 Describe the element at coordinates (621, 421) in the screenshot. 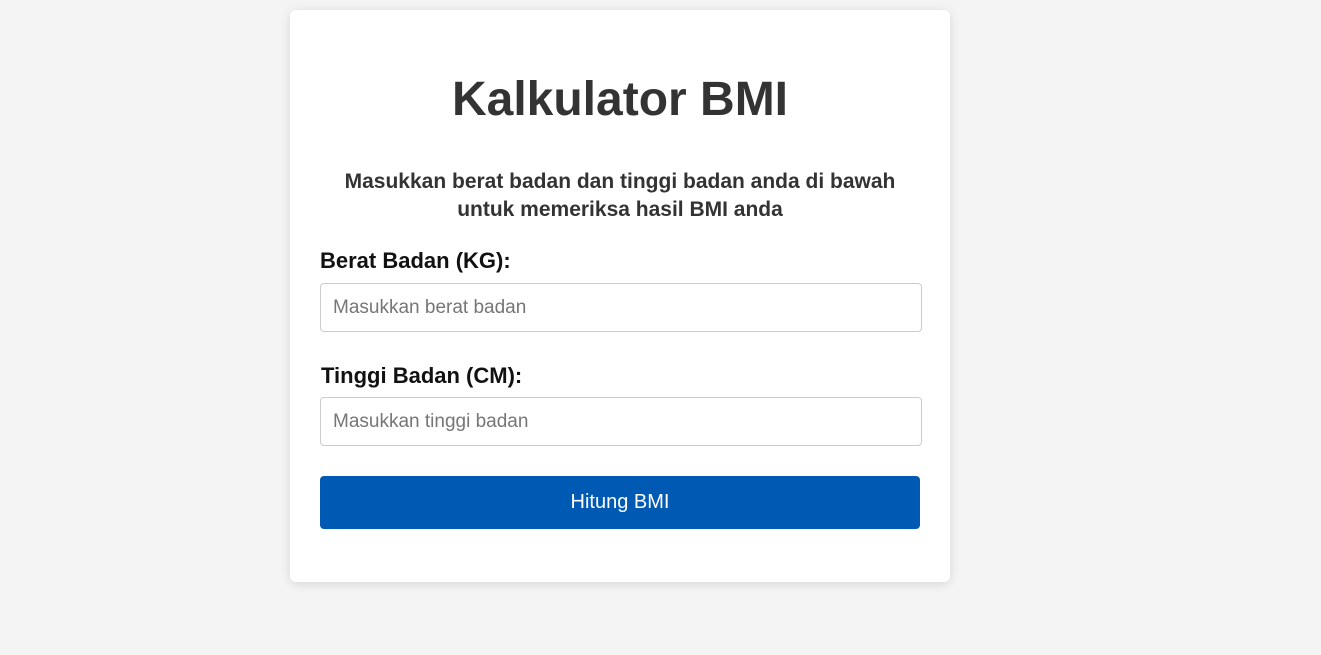

I see `height-input` at that location.